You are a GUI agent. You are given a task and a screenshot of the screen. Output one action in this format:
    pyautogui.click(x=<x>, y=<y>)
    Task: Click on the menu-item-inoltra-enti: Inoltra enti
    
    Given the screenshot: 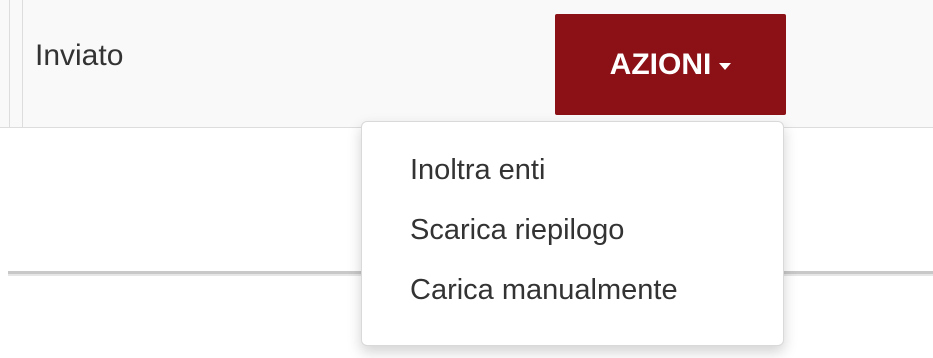 What is the action you would take?
    pyautogui.click(x=572, y=170)
    